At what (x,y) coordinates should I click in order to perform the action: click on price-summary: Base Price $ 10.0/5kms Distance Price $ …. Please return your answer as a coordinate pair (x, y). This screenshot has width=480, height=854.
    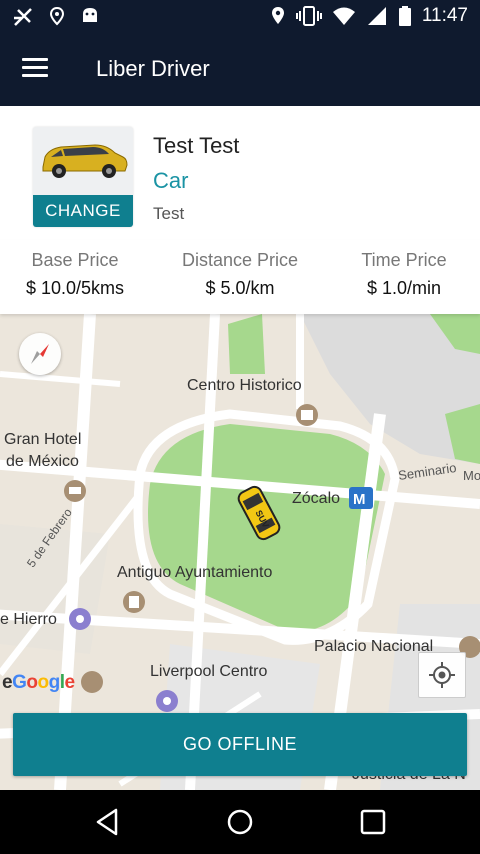
    Looking at the image, I should click on (240, 277).